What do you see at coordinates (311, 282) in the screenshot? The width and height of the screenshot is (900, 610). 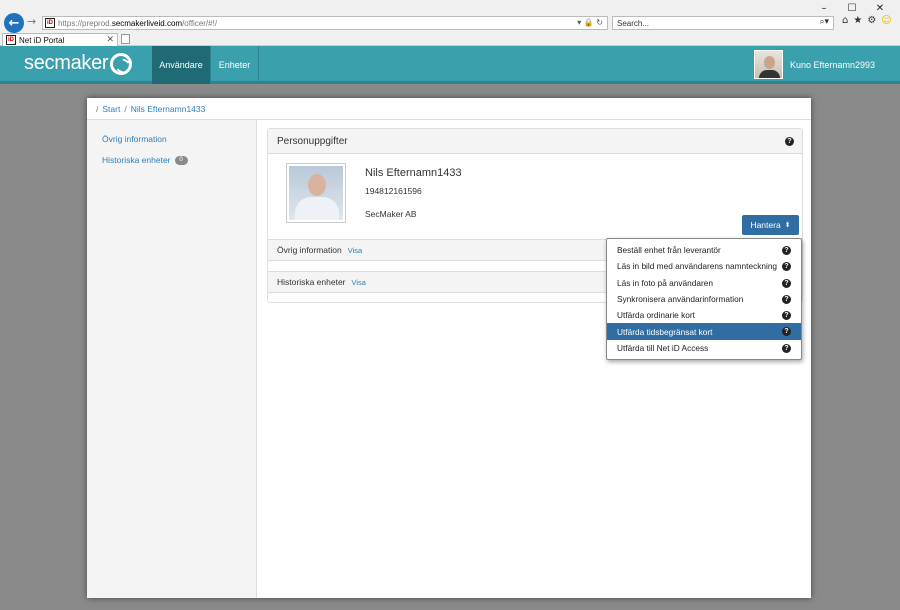 I see `section-title: Historiska enheter` at bounding box center [311, 282].